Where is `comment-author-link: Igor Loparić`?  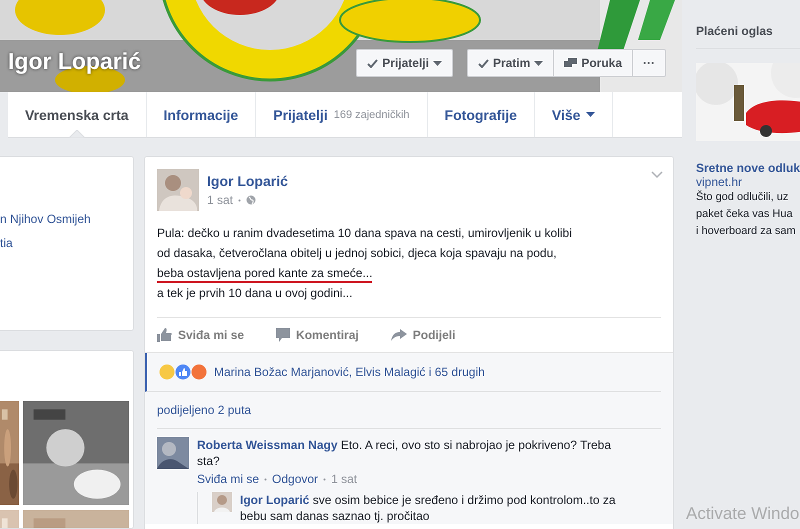
comment-author-link: Igor Loparić is located at coordinates (275, 500).